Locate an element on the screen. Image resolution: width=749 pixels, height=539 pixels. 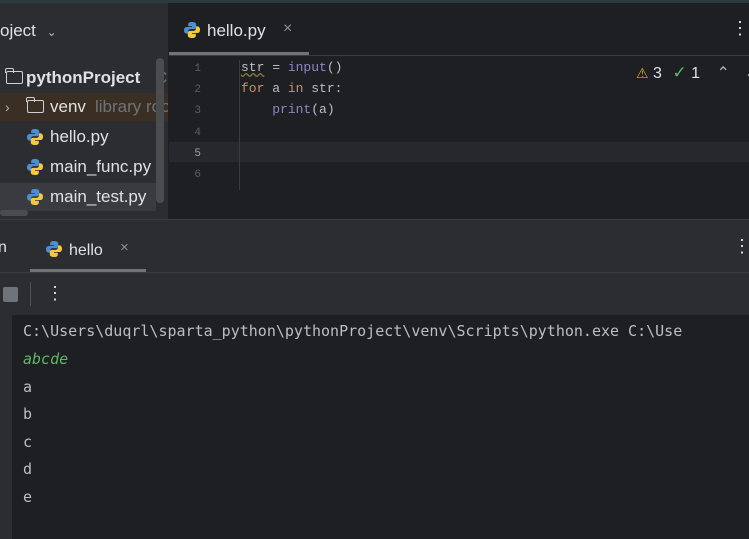
editor-tab-bar: hello.py × ⋮ is located at coordinates (459, 29).